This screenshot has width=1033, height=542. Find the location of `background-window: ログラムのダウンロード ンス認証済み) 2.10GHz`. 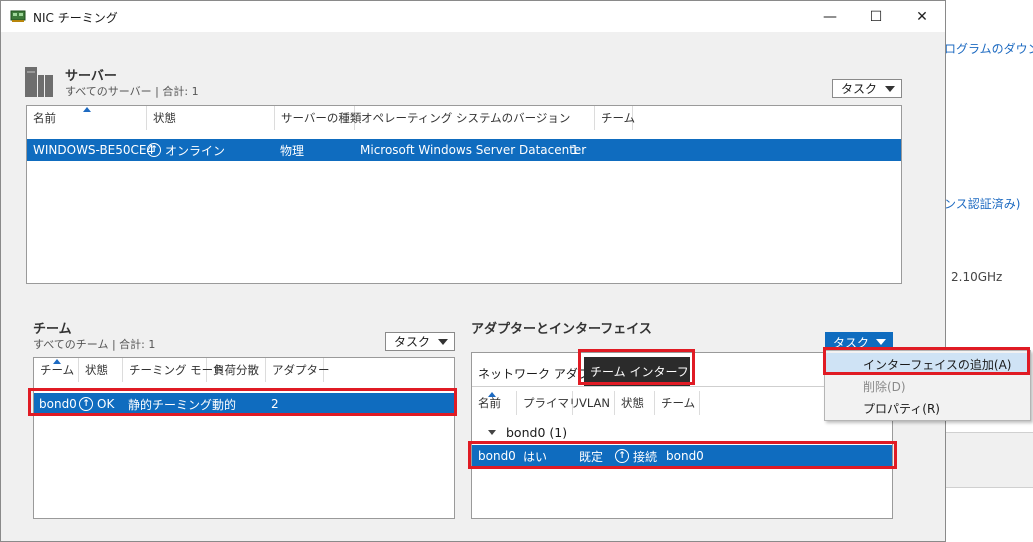

background-window: ログラムのダウンロード ンス認証済み) 2.10GHz is located at coordinates (988, 271).